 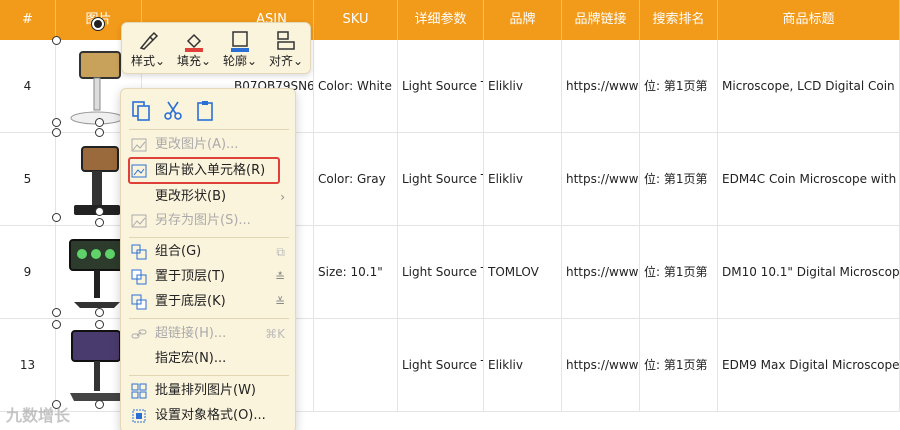 What do you see at coordinates (601, 20) in the screenshot?
I see `column-header-brand-link: 品牌链接` at bounding box center [601, 20].